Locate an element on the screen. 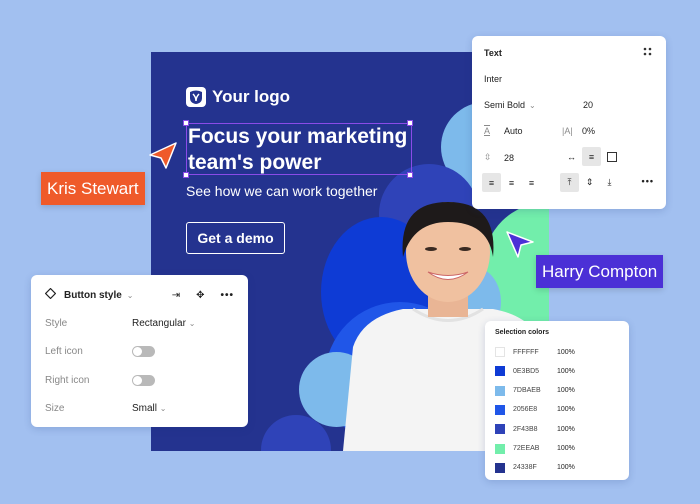  letter-spacing-field: |A| 0% is located at coordinates (578, 131).